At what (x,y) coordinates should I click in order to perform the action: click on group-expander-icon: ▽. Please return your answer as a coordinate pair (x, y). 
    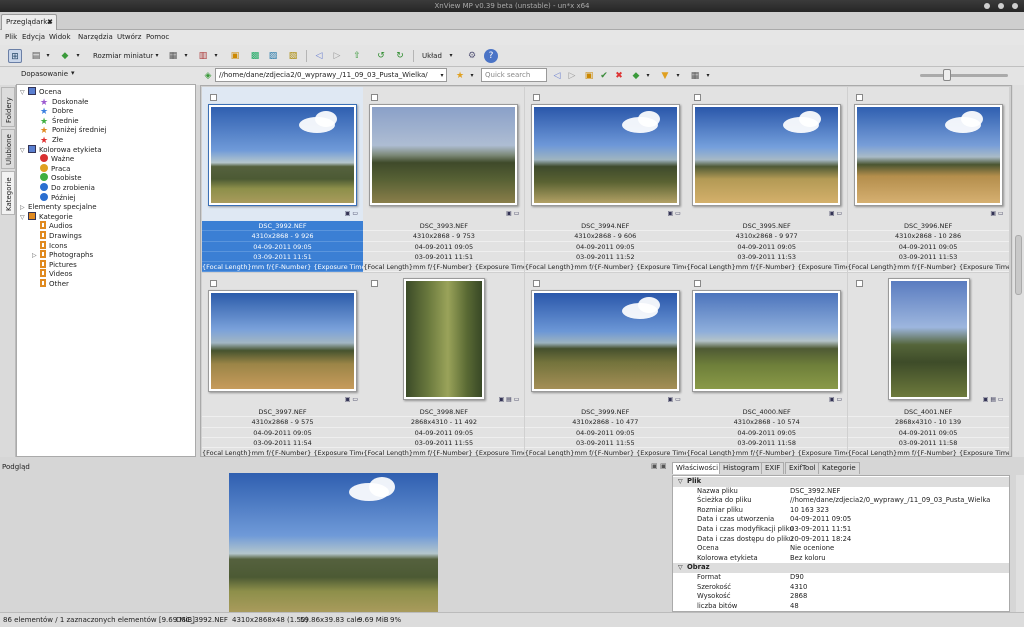
    Looking at the image, I should click on (680, 568).